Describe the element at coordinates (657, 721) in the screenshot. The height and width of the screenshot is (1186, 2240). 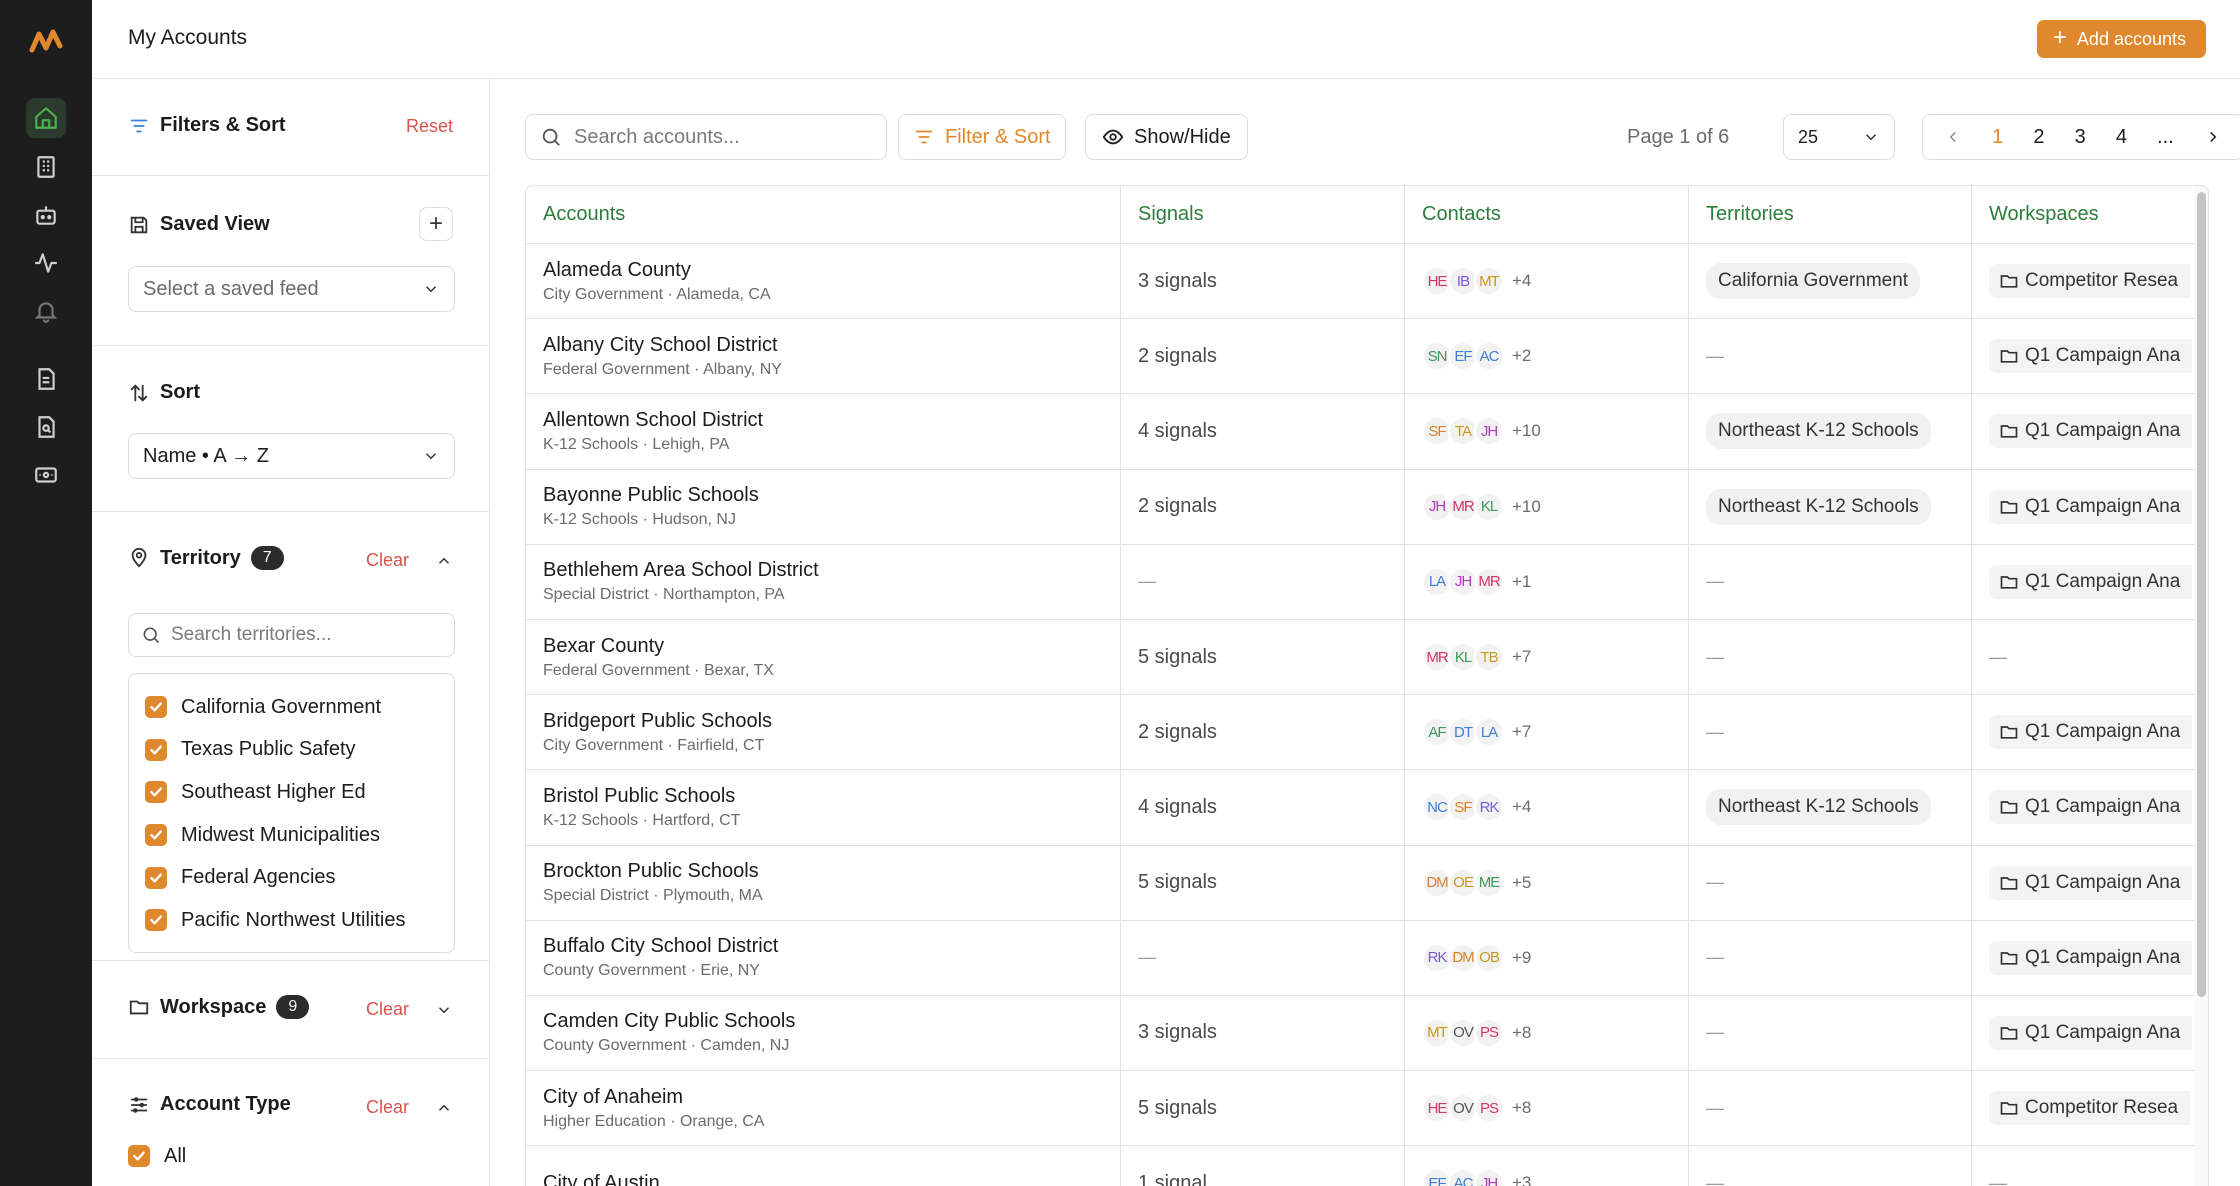
I see `account-name: Bridgeport Public Schools` at that location.